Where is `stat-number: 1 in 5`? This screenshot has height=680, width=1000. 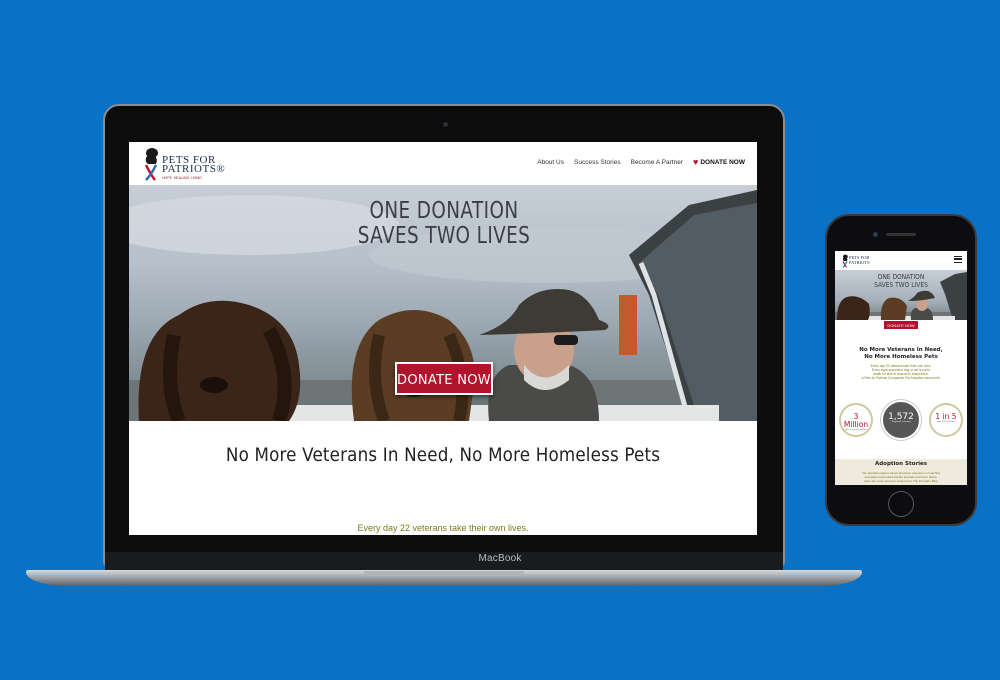 stat-number: 1 in 5 is located at coordinates (946, 416).